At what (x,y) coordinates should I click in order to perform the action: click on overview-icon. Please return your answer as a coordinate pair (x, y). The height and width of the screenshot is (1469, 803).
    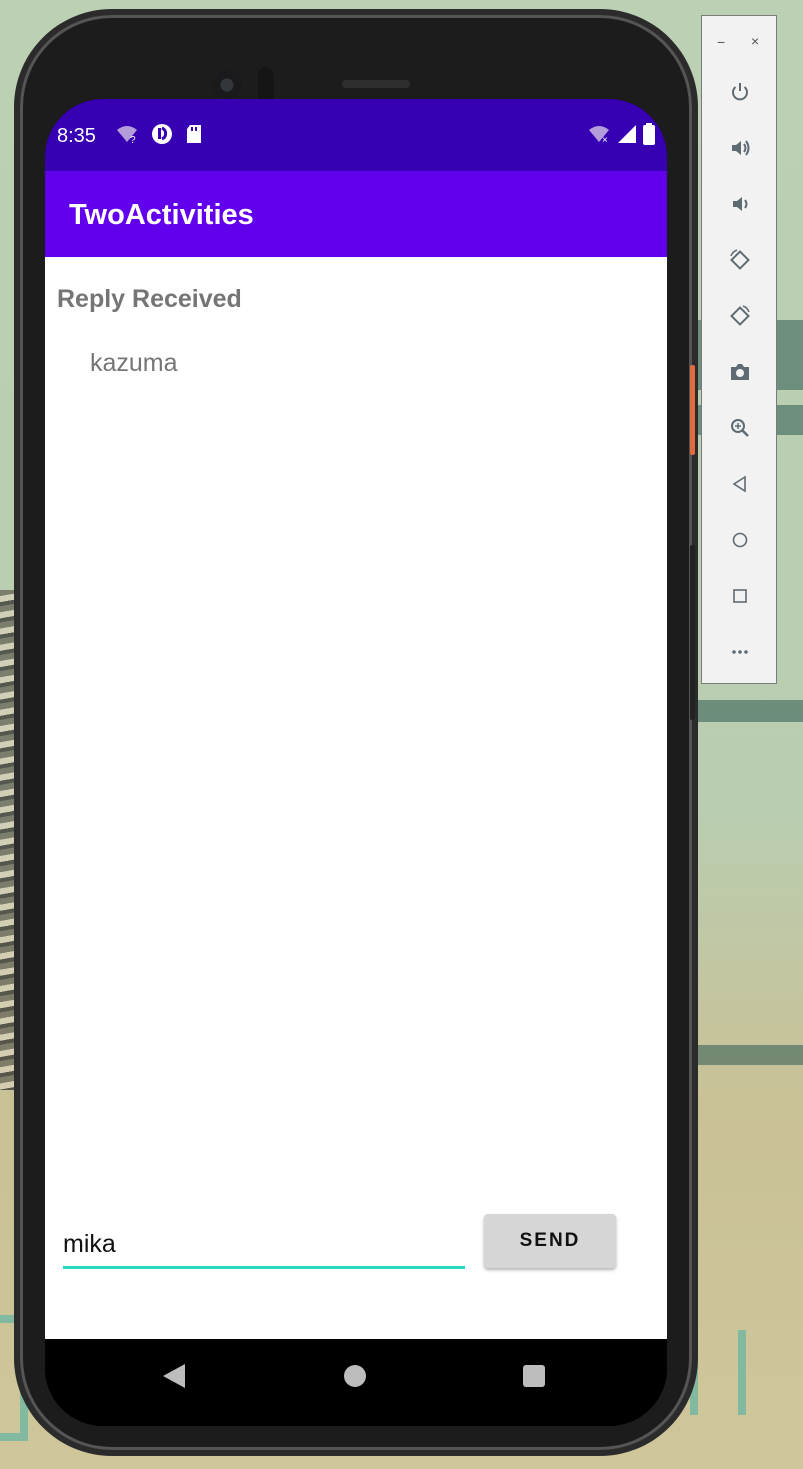
    Looking at the image, I should click on (740, 596).